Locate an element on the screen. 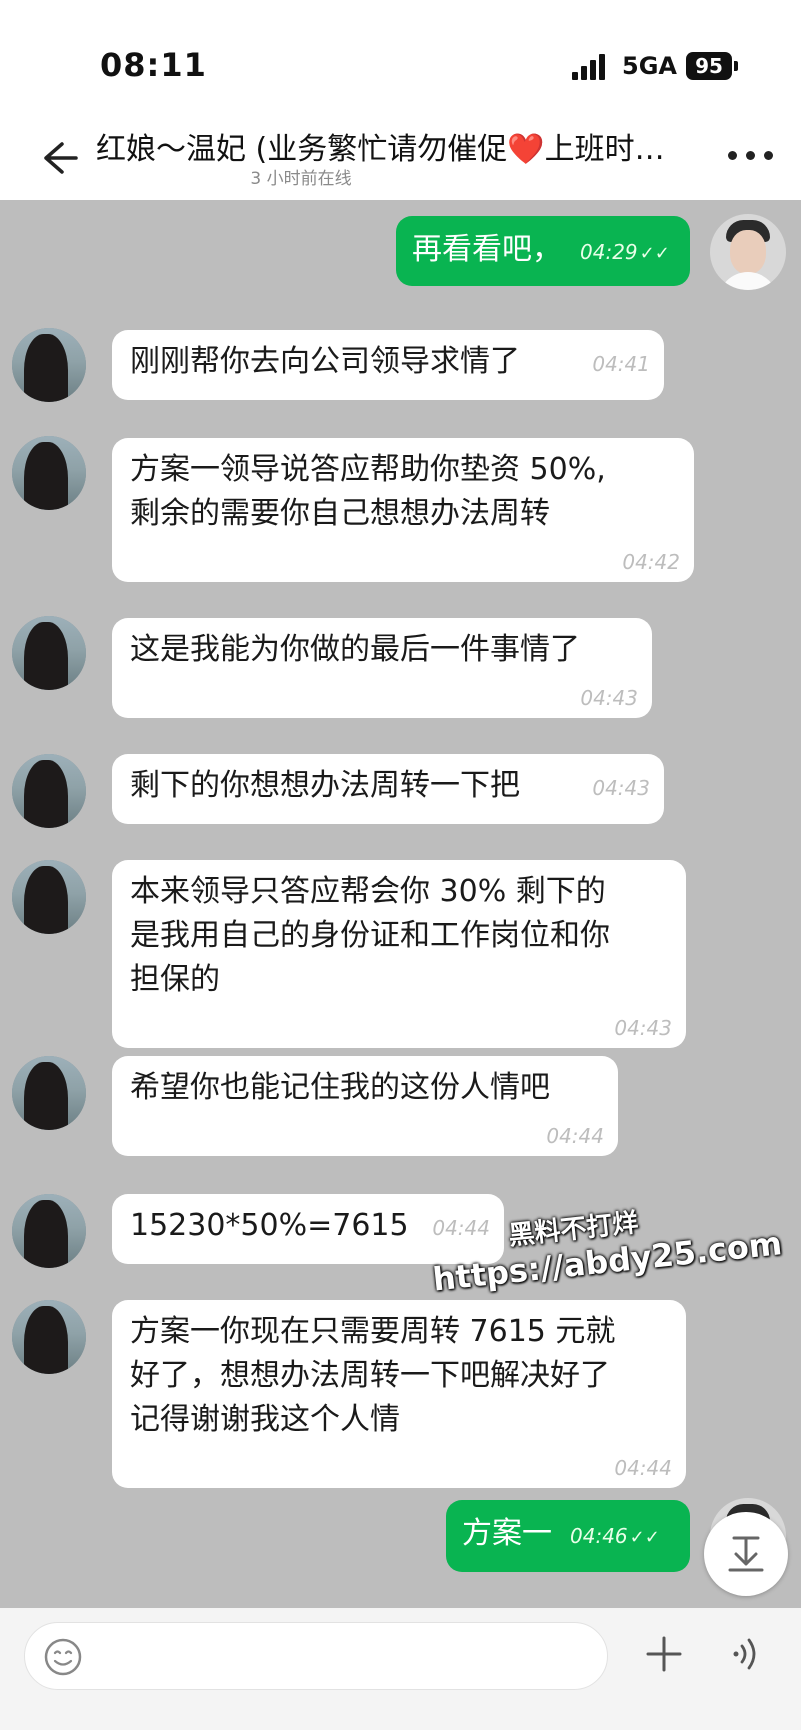 This screenshot has width=801, height=1730. message-incoming: 方案一领导说答应帮助你垫资 50%, 剩余的需要你自己想想办法周转 04:42 is located at coordinates (403, 510).